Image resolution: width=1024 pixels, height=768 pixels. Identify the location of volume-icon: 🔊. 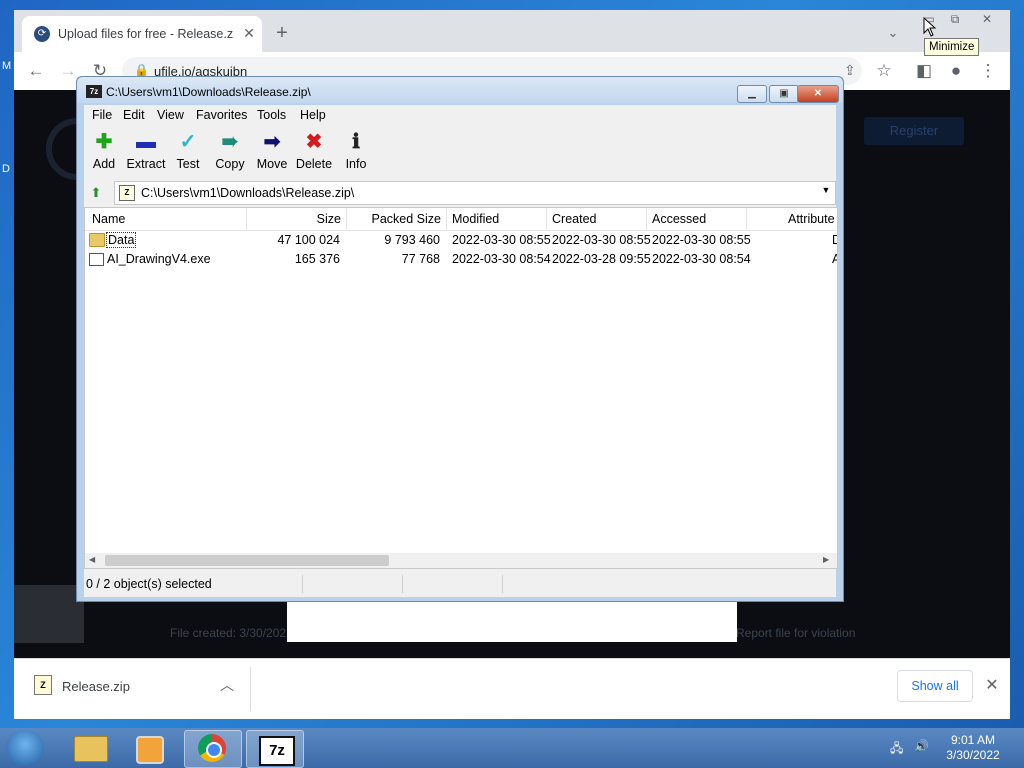
(921, 746).